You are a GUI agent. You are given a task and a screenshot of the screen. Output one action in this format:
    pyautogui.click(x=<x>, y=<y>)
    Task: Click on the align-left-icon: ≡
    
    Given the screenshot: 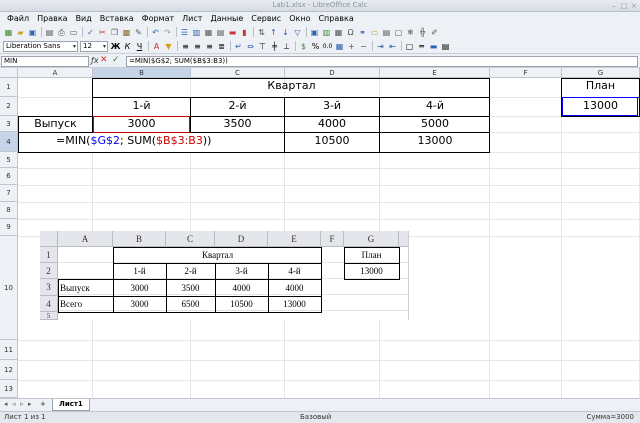 What is the action you would take?
    pyautogui.click(x=185, y=46)
    